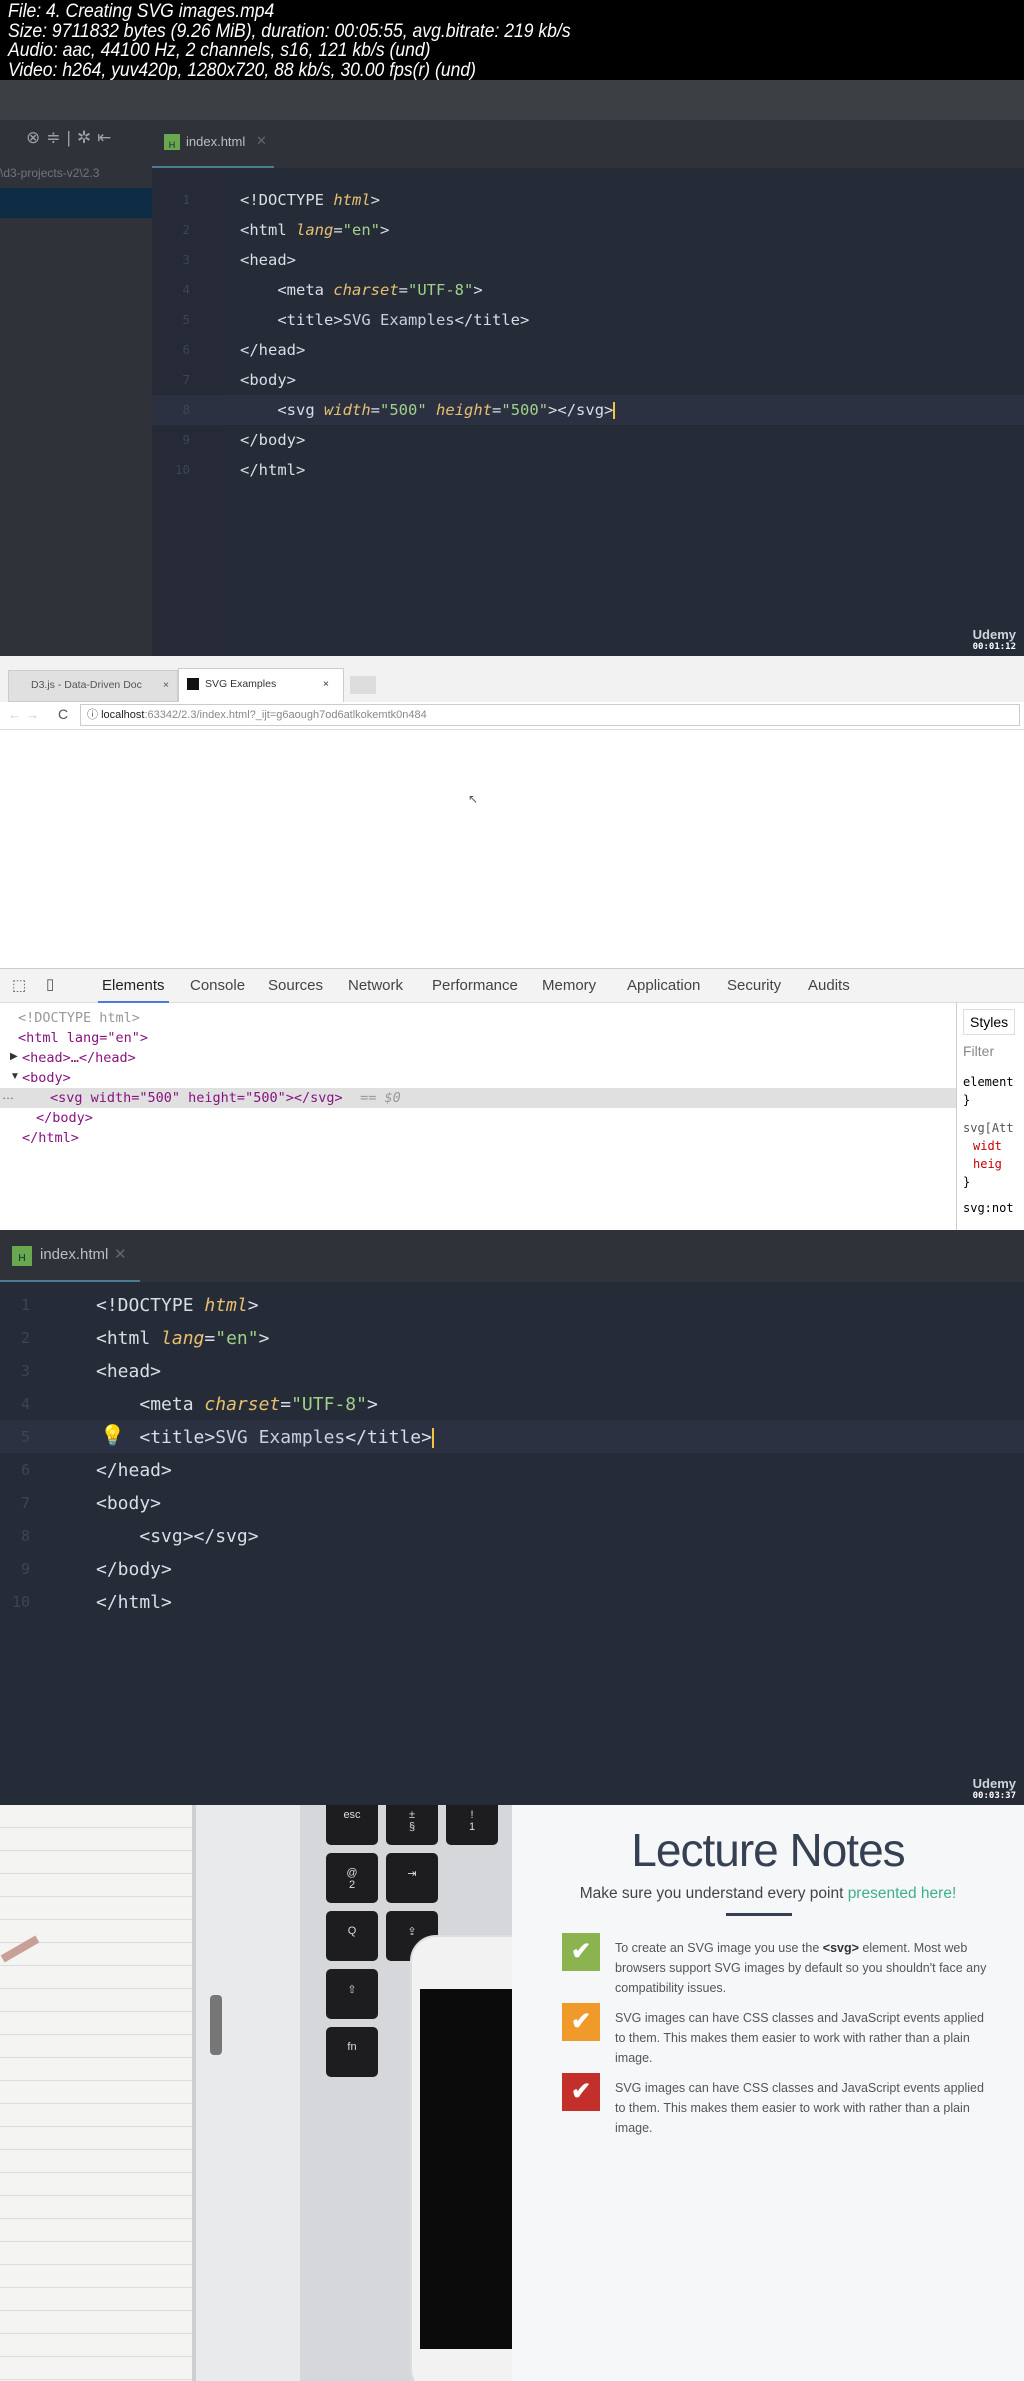 The image size is (1024, 2381). What do you see at coordinates (216, 141) in the screenshot?
I see `tab-label: index.html` at bounding box center [216, 141].